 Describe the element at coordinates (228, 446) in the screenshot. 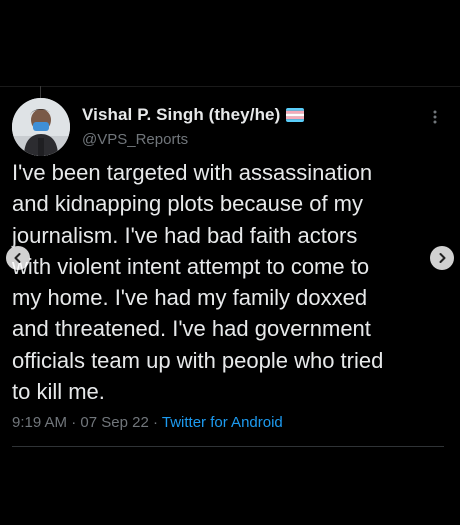

I see `bottom-divider` at that location.